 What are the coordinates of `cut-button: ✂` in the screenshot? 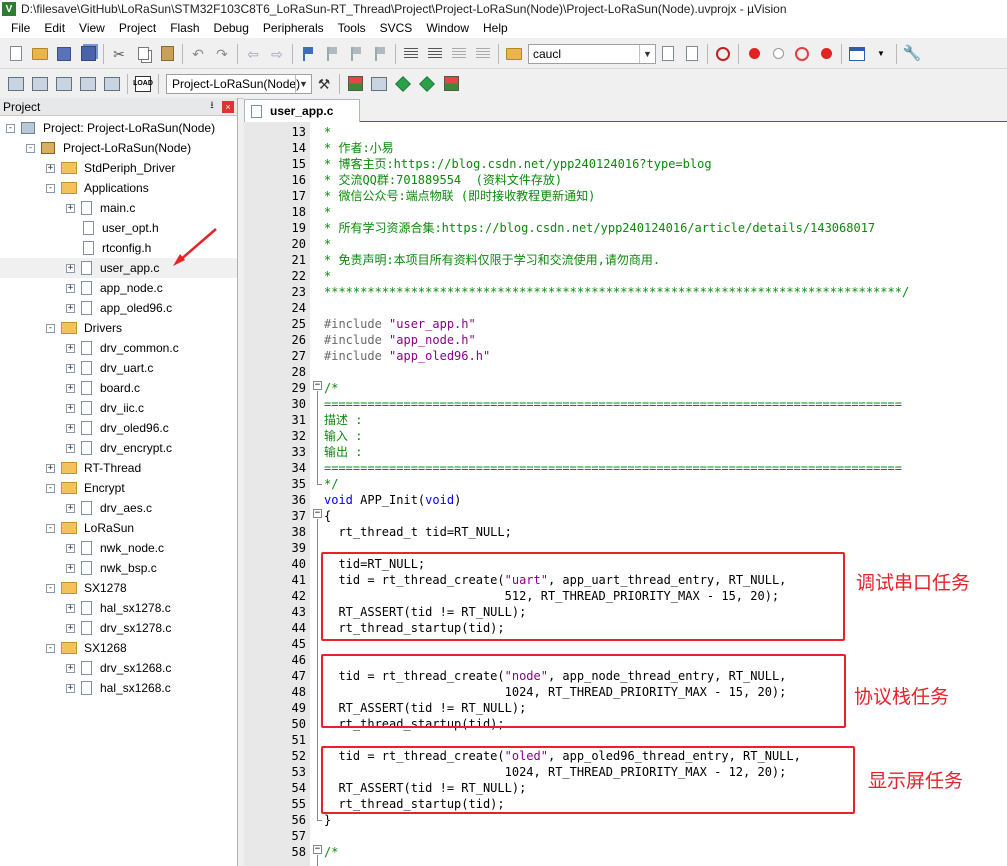 It's located at (119, 54).